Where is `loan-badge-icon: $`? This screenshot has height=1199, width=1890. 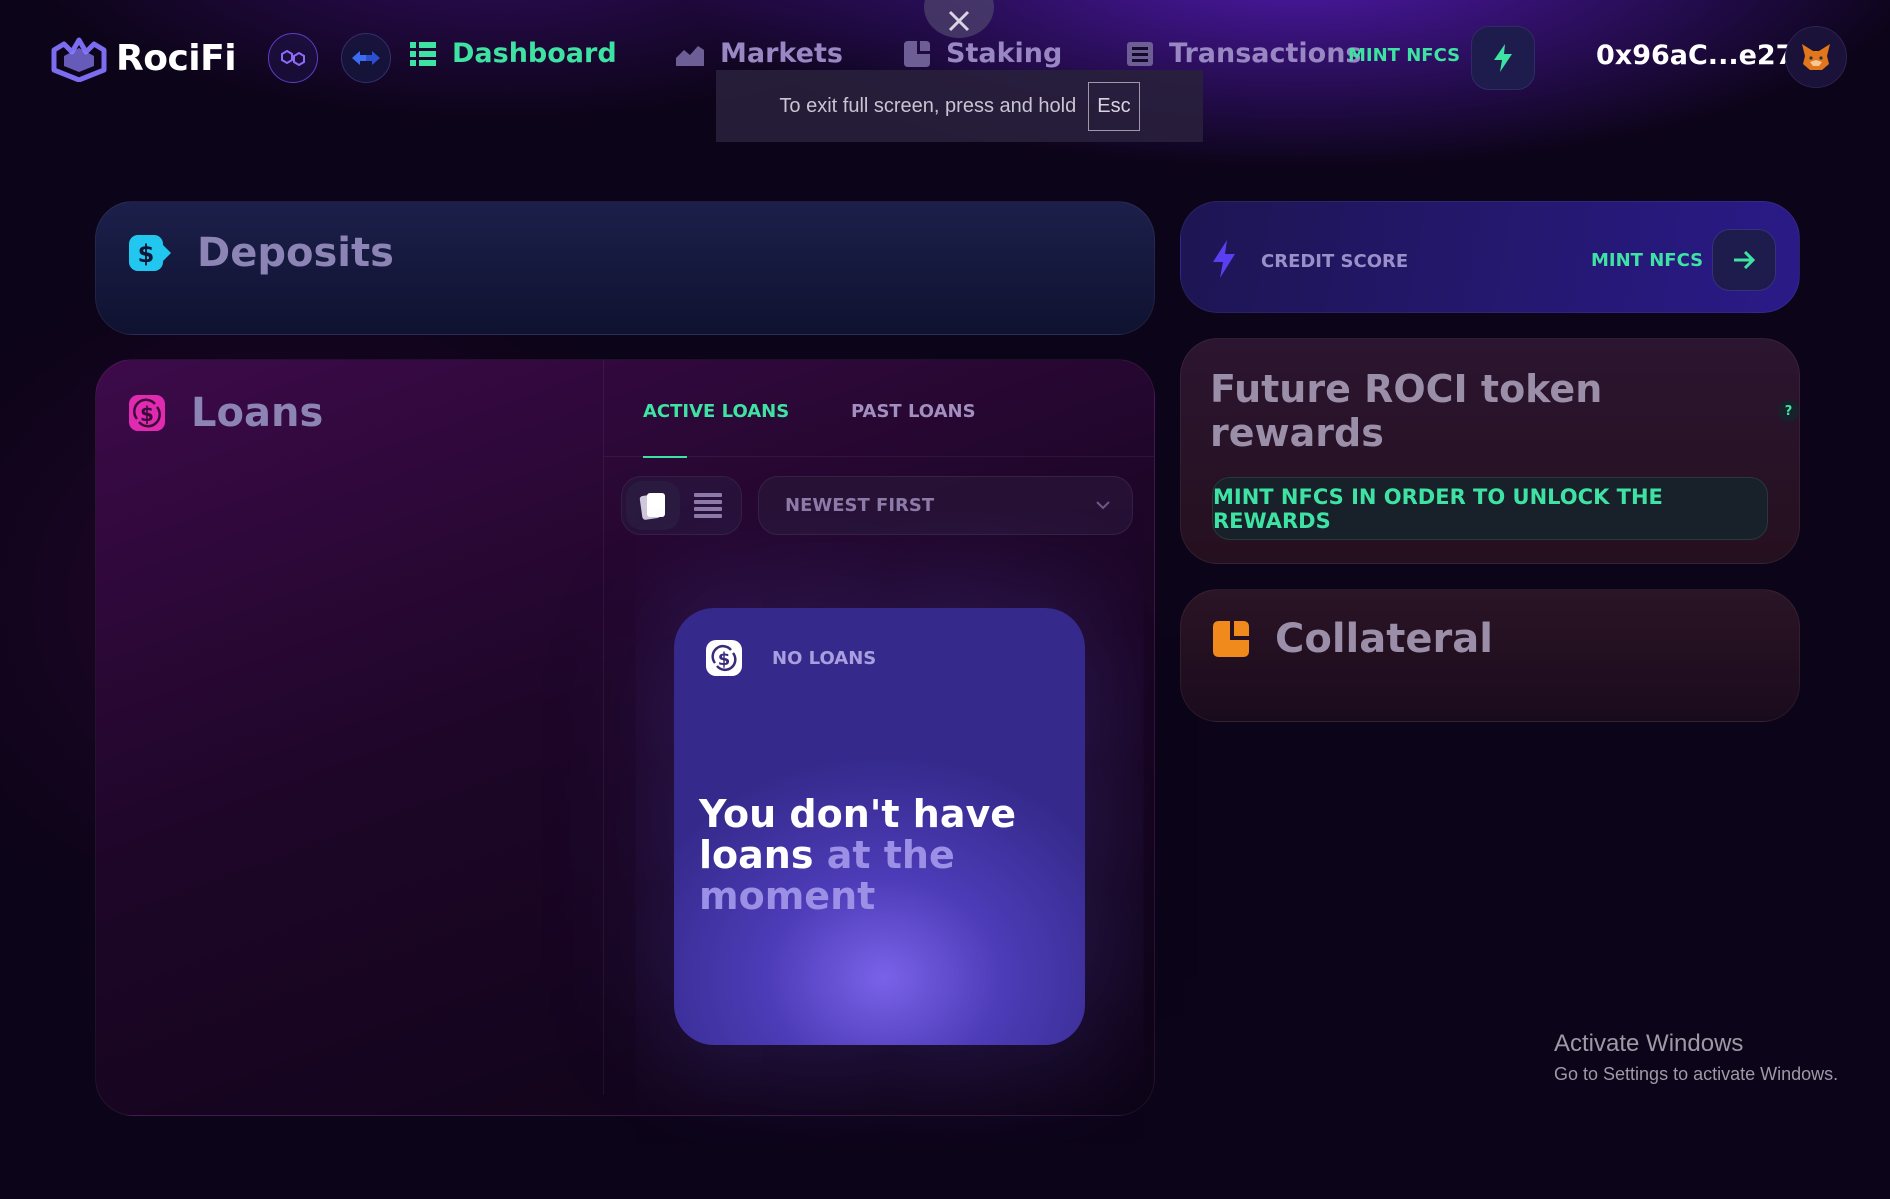
loan-badge-icon: $ is located at coordinates (724, 658).